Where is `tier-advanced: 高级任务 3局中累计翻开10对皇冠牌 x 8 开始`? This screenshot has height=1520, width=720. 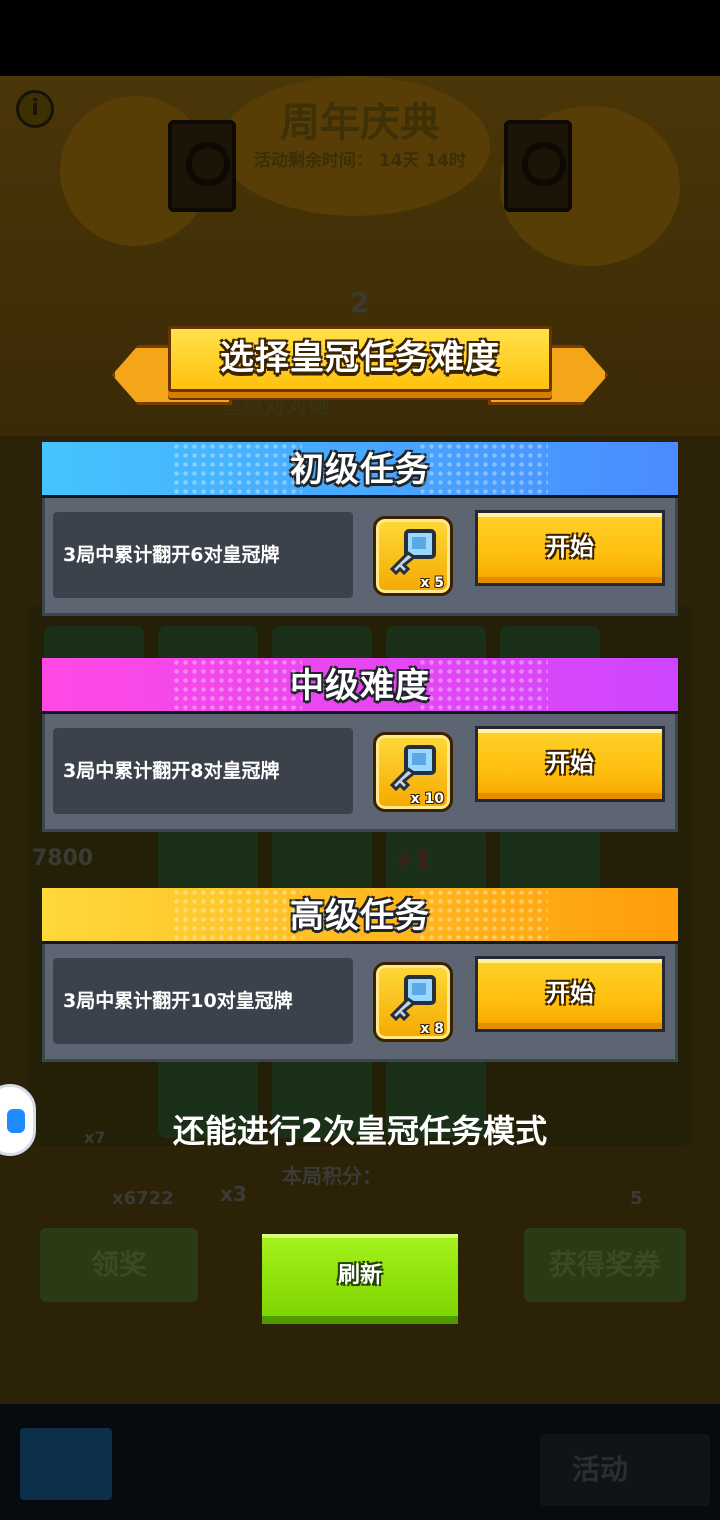
tier-advanced: 高级任务 3局中累计翻开10对皇冠牌 x 8 开始 is located at coordinates (360, 975).